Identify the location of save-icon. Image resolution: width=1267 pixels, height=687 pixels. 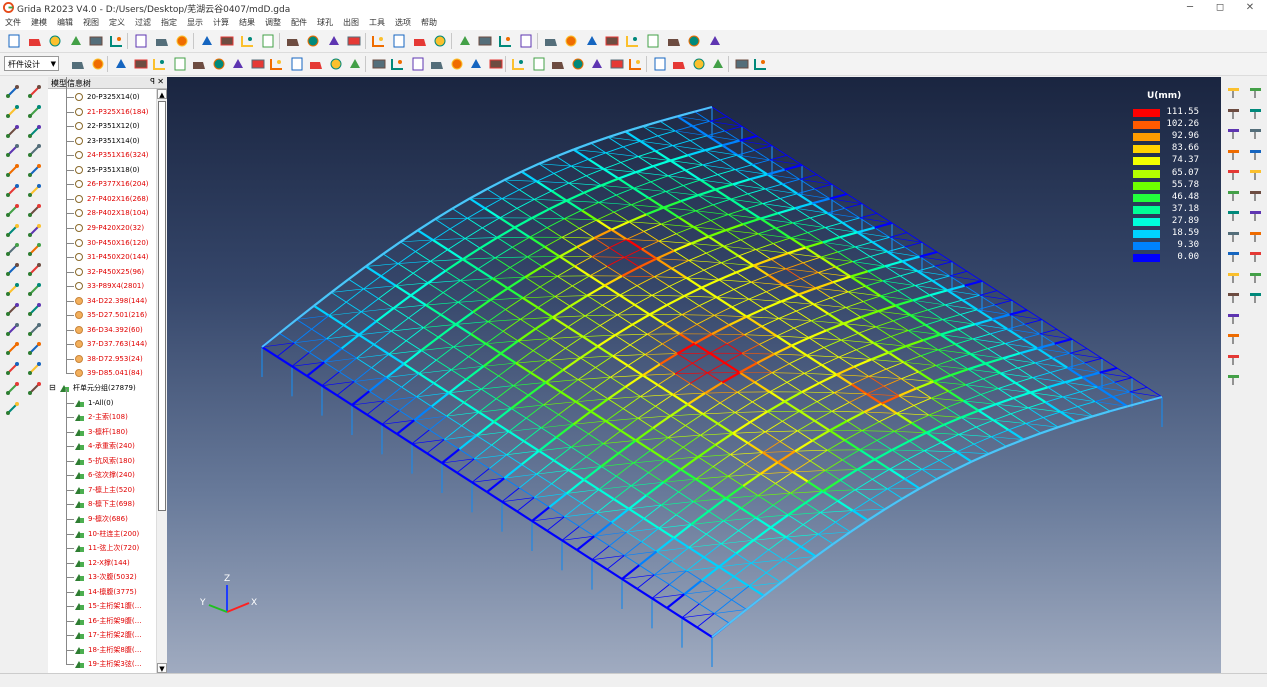
(55, 41).